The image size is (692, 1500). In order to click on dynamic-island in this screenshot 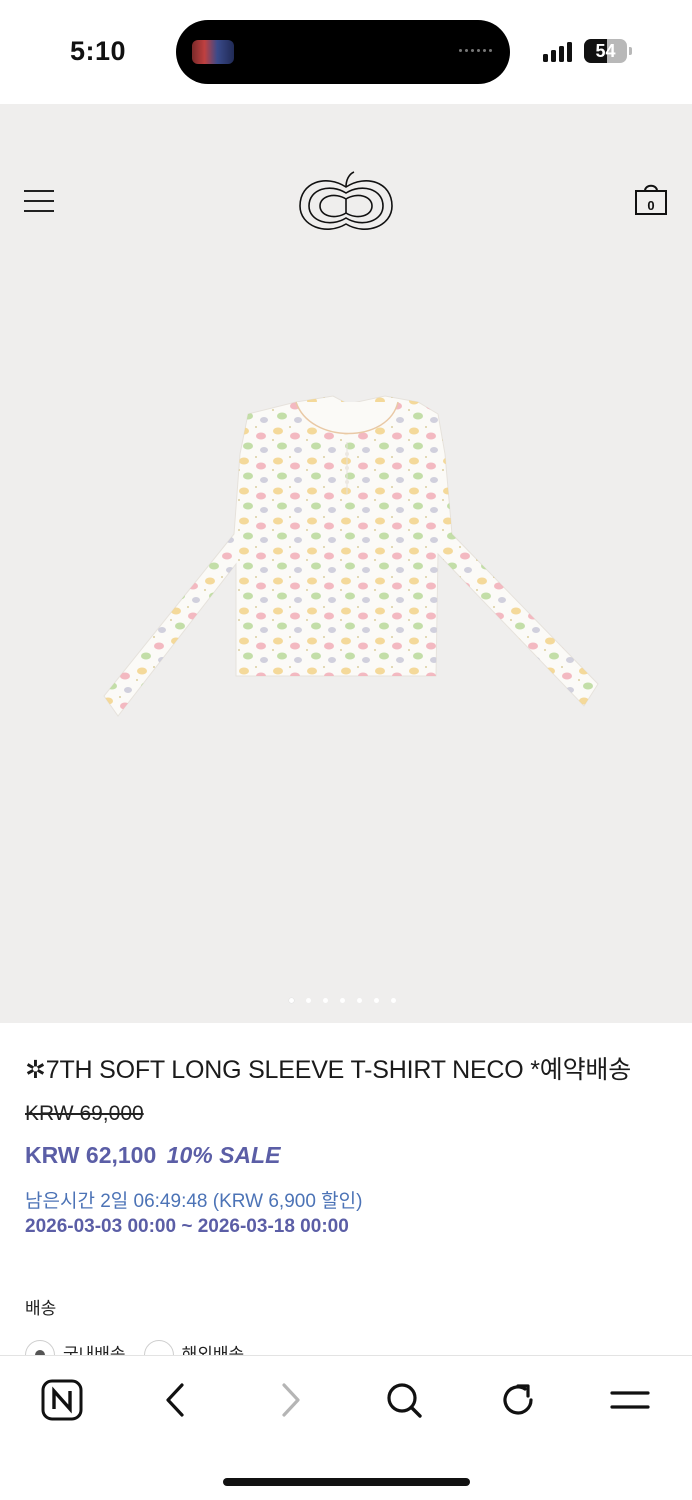, I will do `click(343, 52)`.